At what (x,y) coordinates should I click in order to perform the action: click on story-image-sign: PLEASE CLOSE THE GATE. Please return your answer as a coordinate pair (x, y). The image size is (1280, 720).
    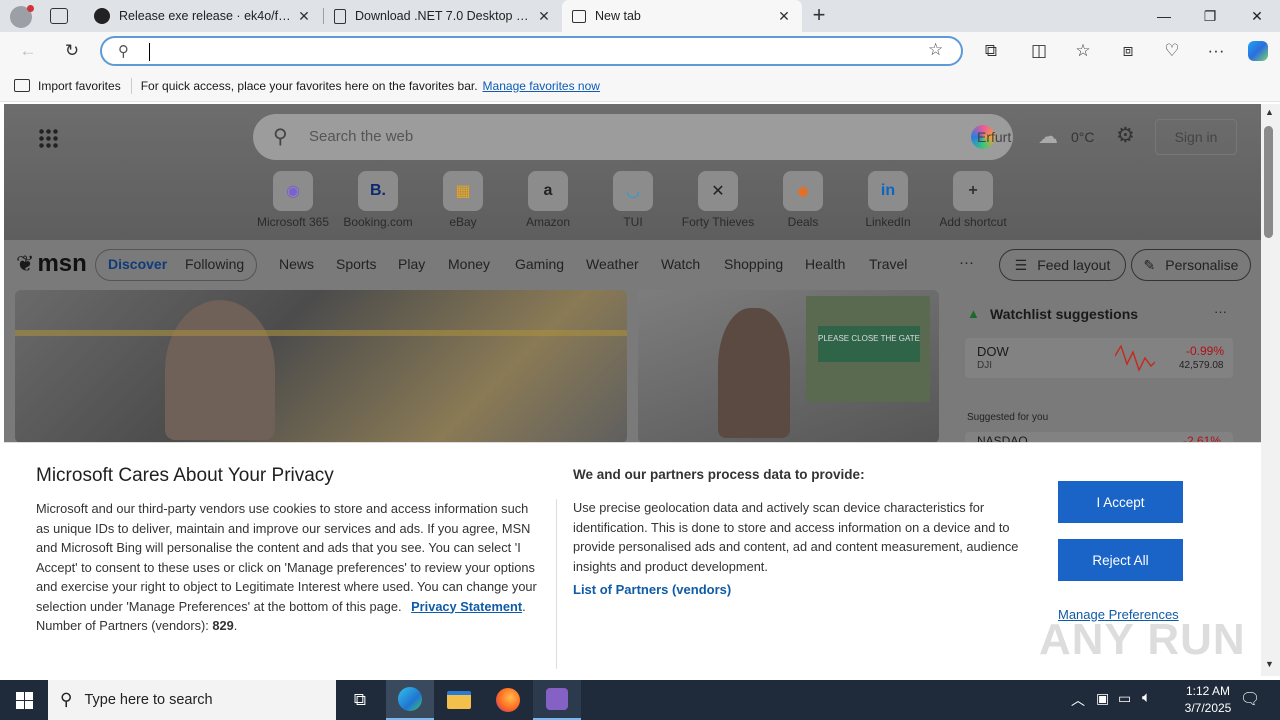
    Looking at the image, I should click on (868, 349).